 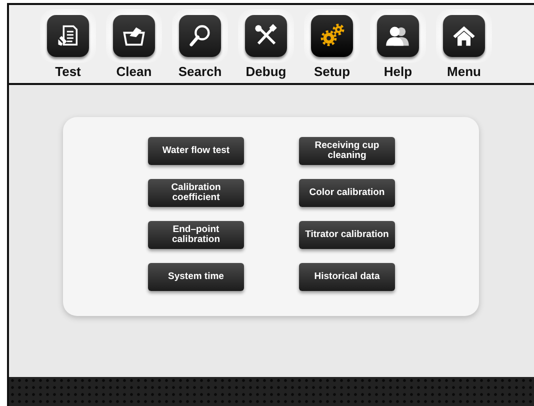 What do you see at coordinates (347, 277) in the screenshot?
I see `settings-button: Historical data` at bounding box center [347, 277].